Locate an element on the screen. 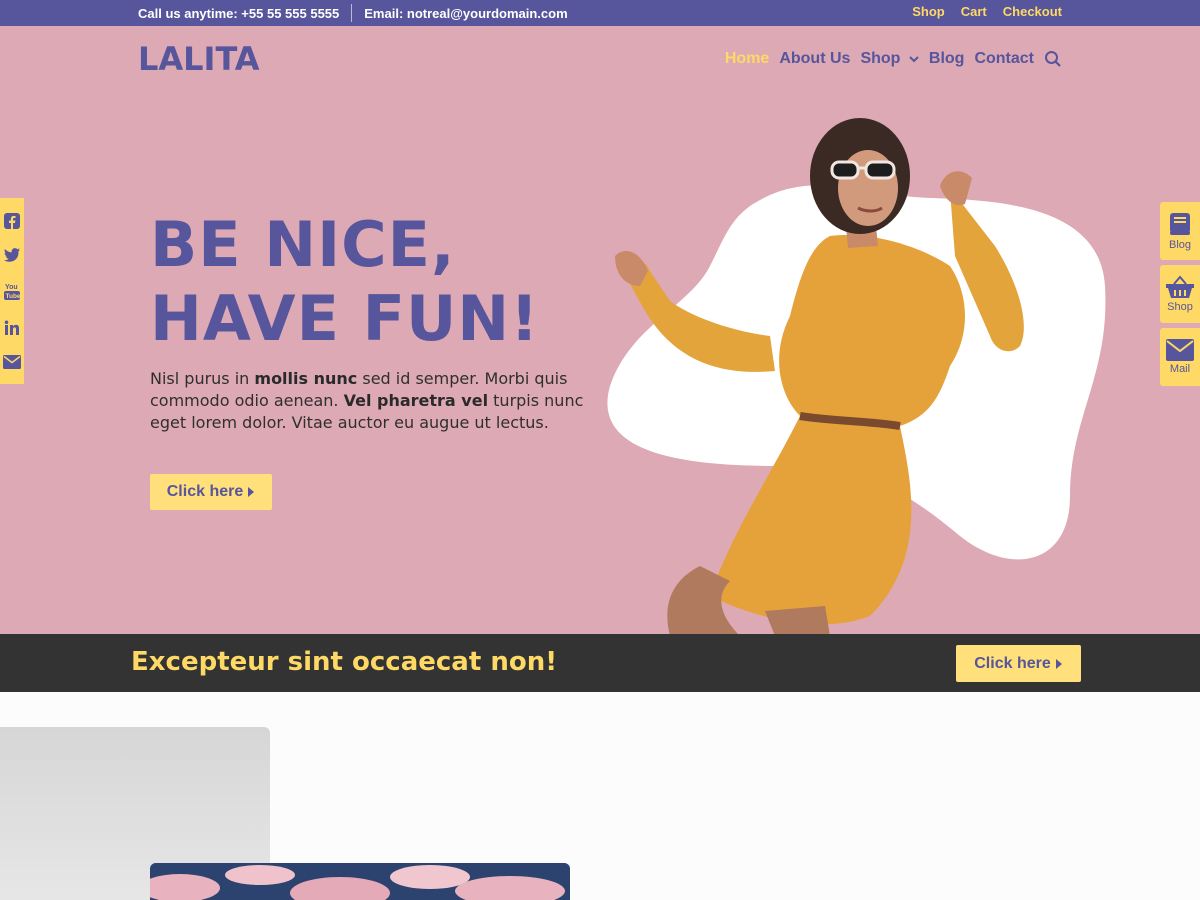 This screenshot has width=1200, height=900. basket-icon is located at coordinates (1180, 286).